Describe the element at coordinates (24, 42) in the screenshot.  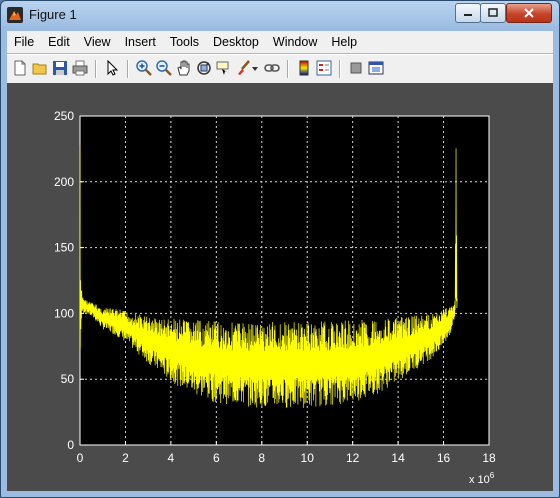
I see `menu-file: File` at that location.